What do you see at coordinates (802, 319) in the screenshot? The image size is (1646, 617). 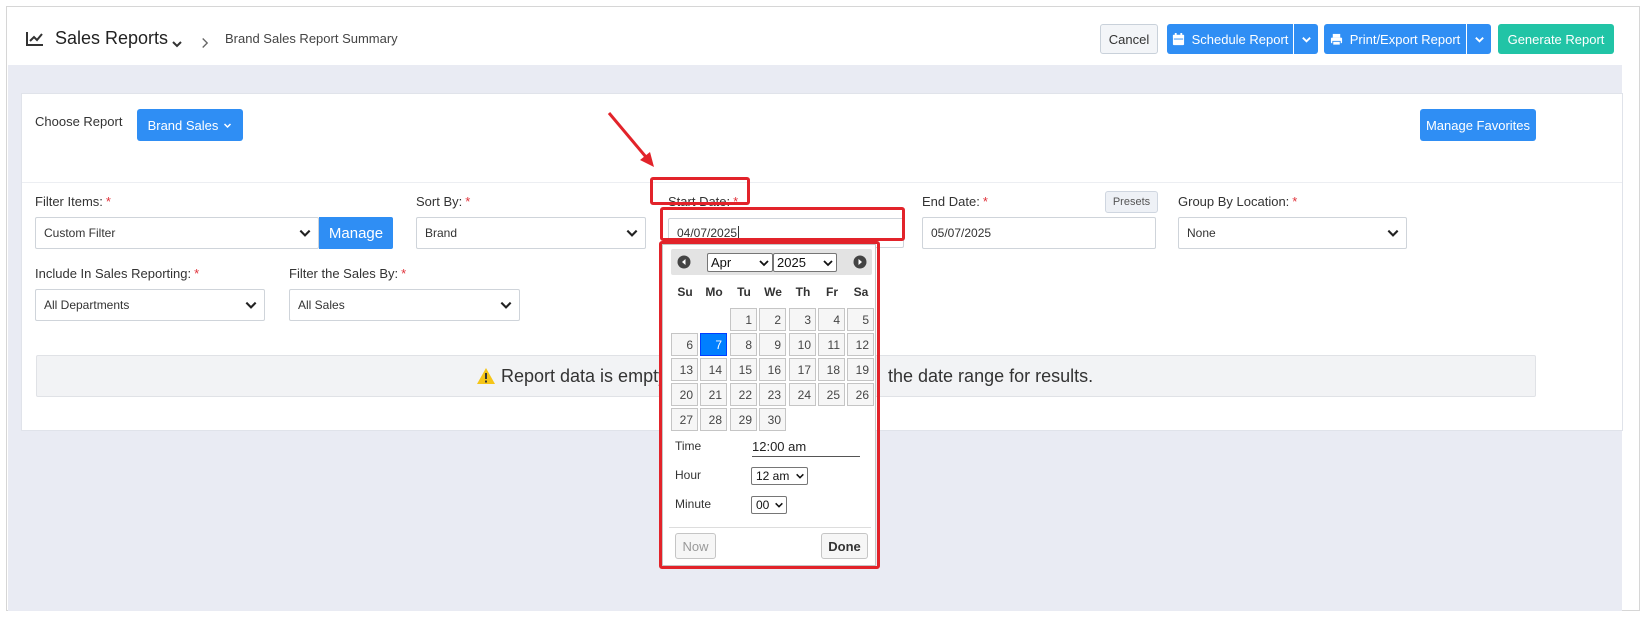 I see `calendar-day: 3` at bounding box center [802, 319].